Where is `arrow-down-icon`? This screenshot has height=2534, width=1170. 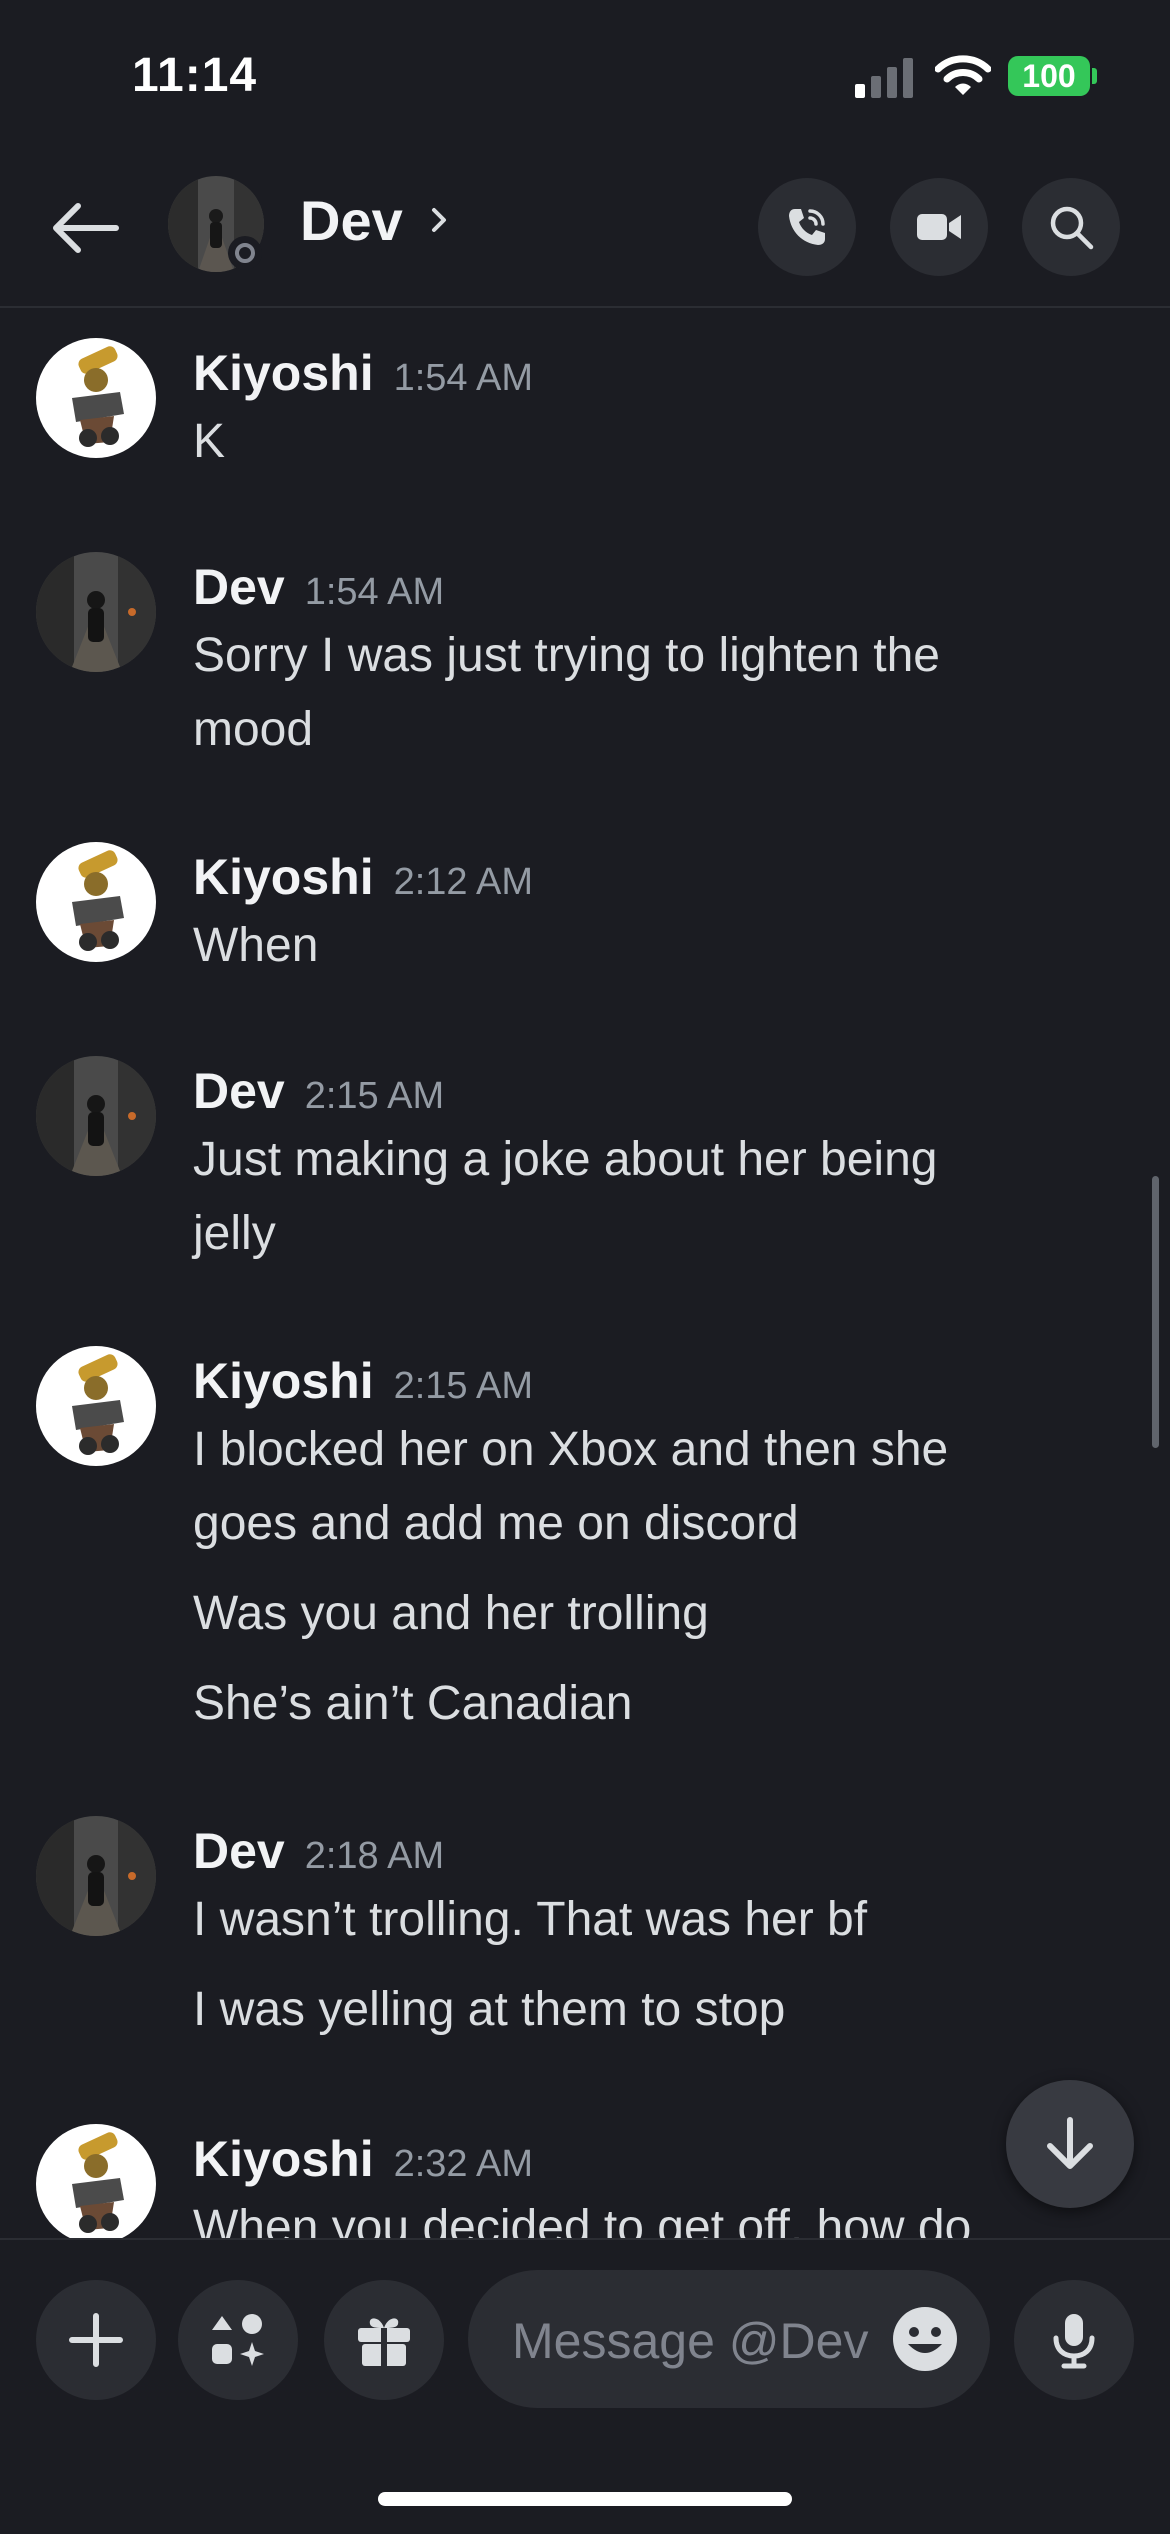 arrow-down-icon is located at coordinates (1070, 2143).